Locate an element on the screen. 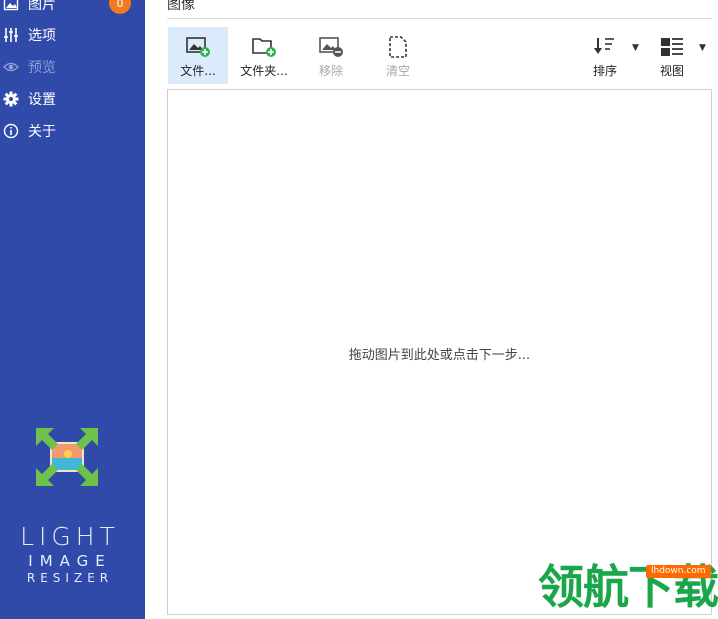  view-dropdown-icon: ▼ is located at coordinates (702, 48).